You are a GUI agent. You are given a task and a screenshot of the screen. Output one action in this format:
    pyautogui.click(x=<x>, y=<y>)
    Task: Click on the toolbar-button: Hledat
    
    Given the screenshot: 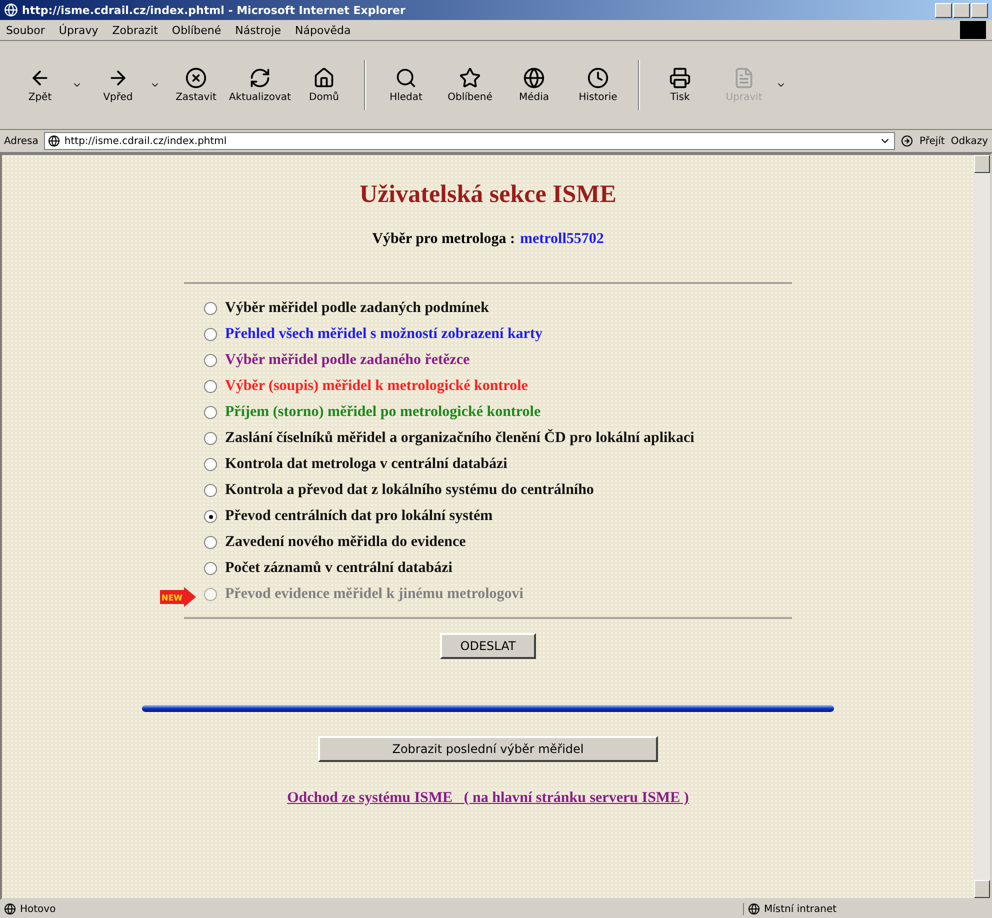 What is the action you would take?
    pyautogui.click(x=406, y=85)
    